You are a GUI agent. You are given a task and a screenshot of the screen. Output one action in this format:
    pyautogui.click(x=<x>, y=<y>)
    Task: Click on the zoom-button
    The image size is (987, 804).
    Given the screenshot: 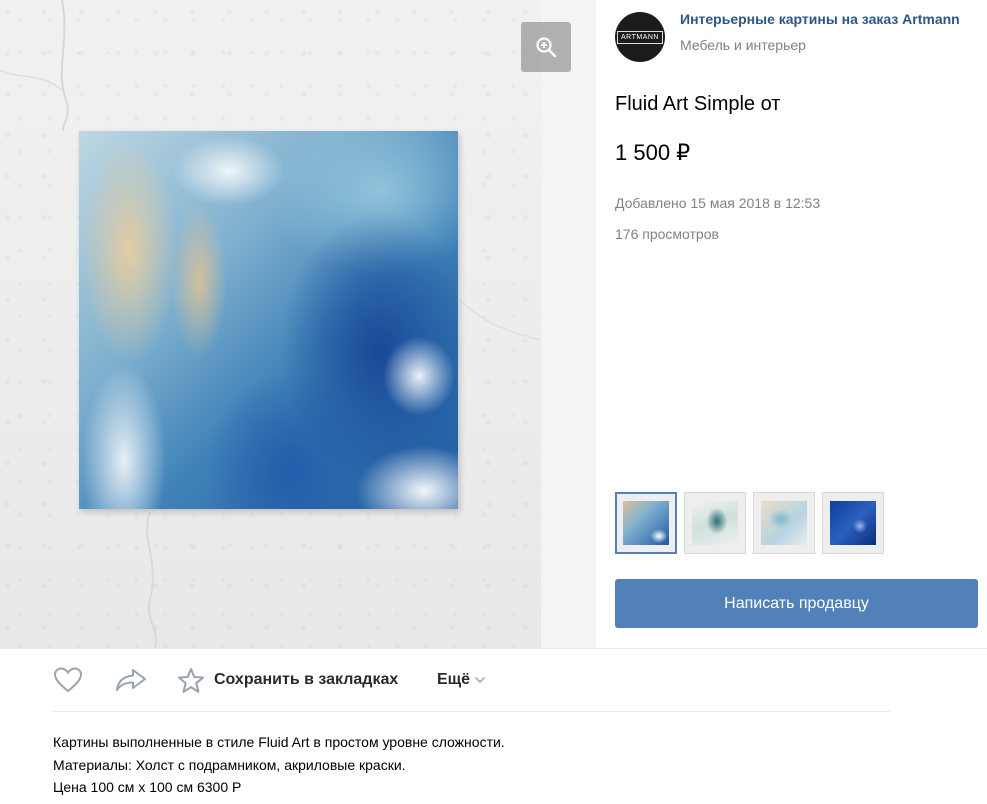 What is the action you would take?
    pyautogui.click(x=546, y=47)
    